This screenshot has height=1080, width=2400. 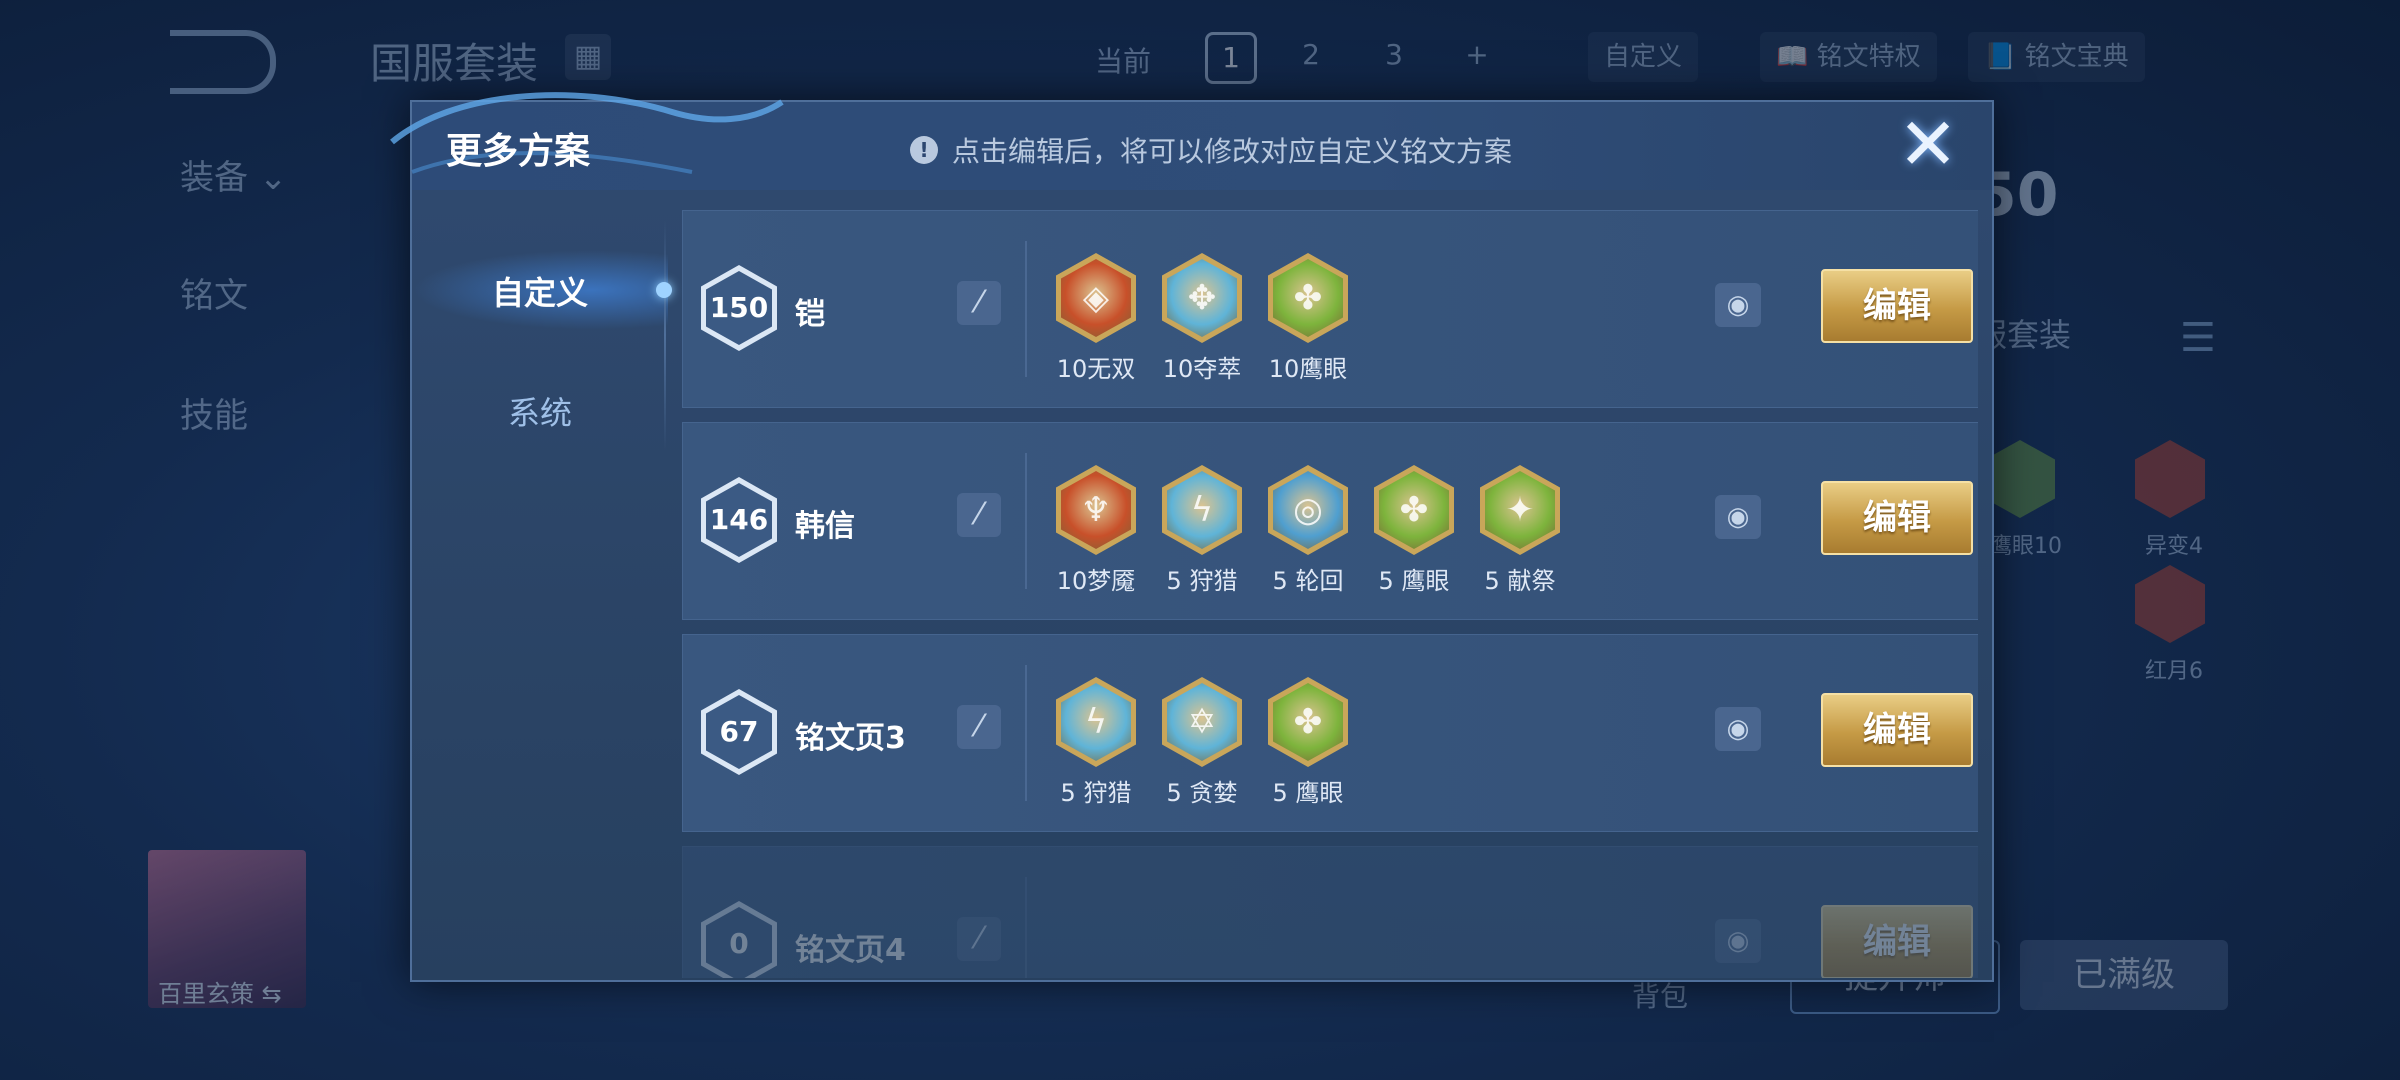 I want to click on side-item-equipment: 装备 ⌄, so click(x=233, y=174).